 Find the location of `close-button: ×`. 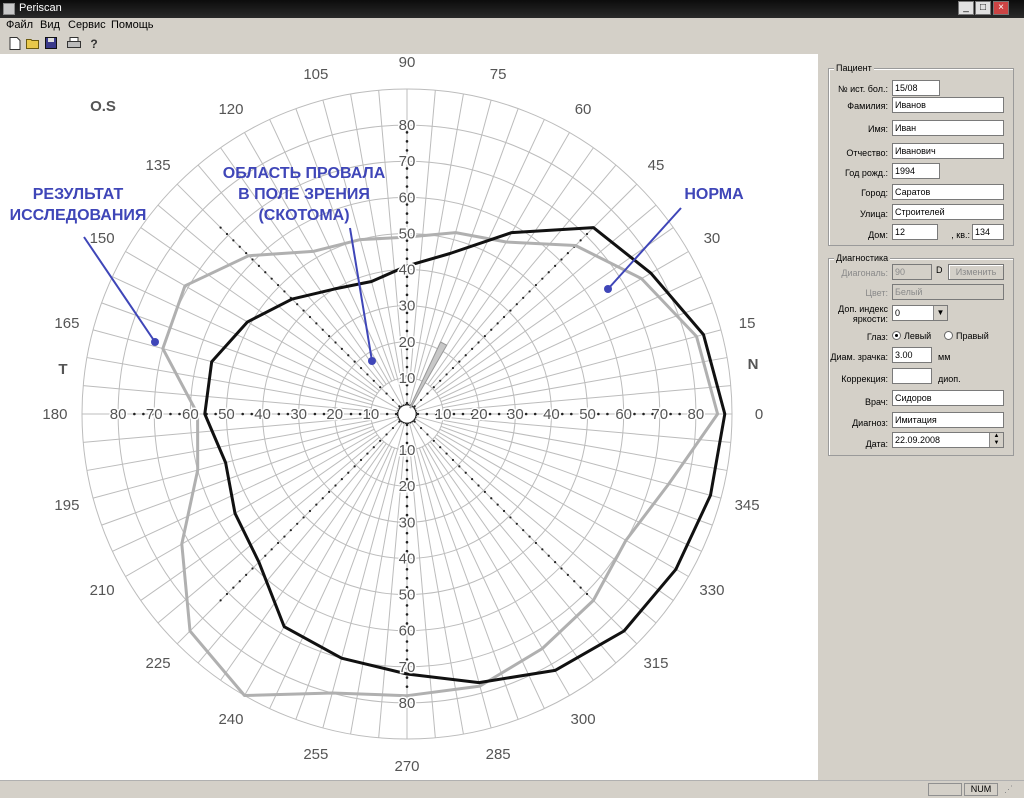

close-button: × is located at coordinates (1001, 8).